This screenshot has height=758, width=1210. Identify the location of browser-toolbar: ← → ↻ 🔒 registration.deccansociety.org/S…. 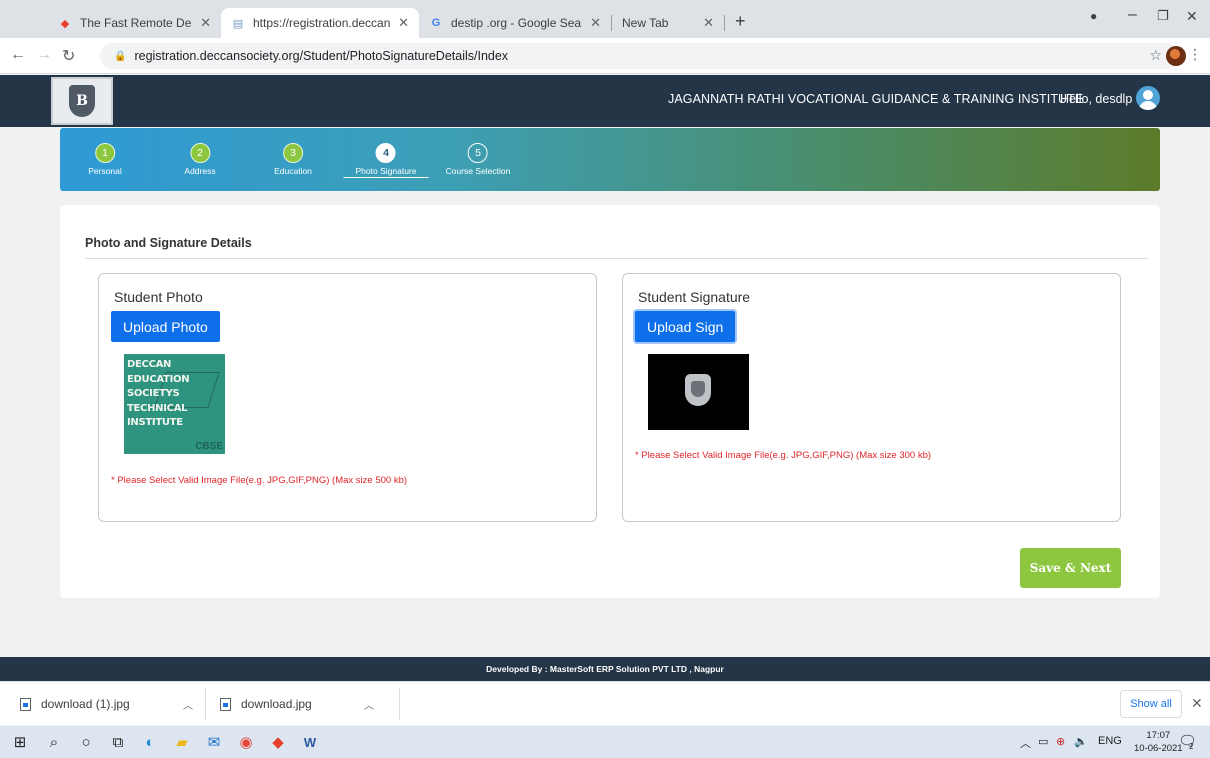
(605, 56).